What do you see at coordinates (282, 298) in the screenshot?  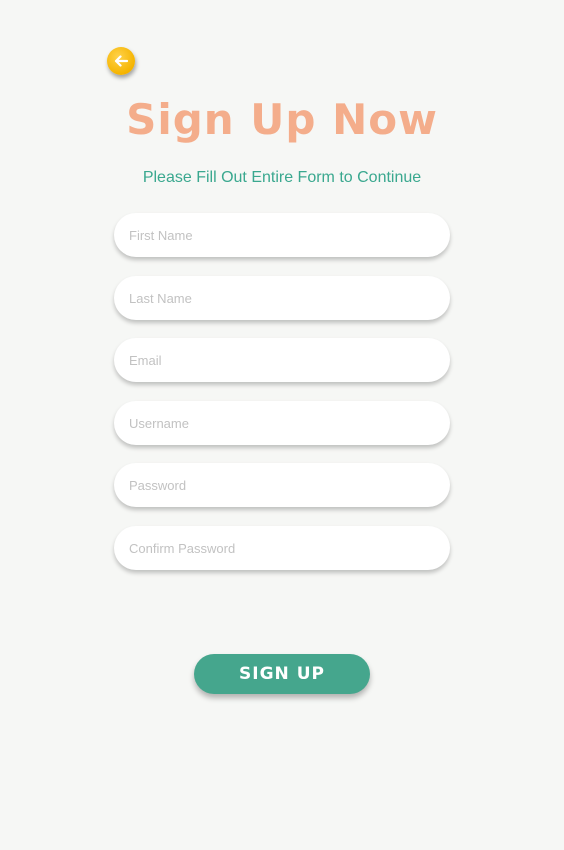 I see `last-name-field` at bounding box center [282, 298].